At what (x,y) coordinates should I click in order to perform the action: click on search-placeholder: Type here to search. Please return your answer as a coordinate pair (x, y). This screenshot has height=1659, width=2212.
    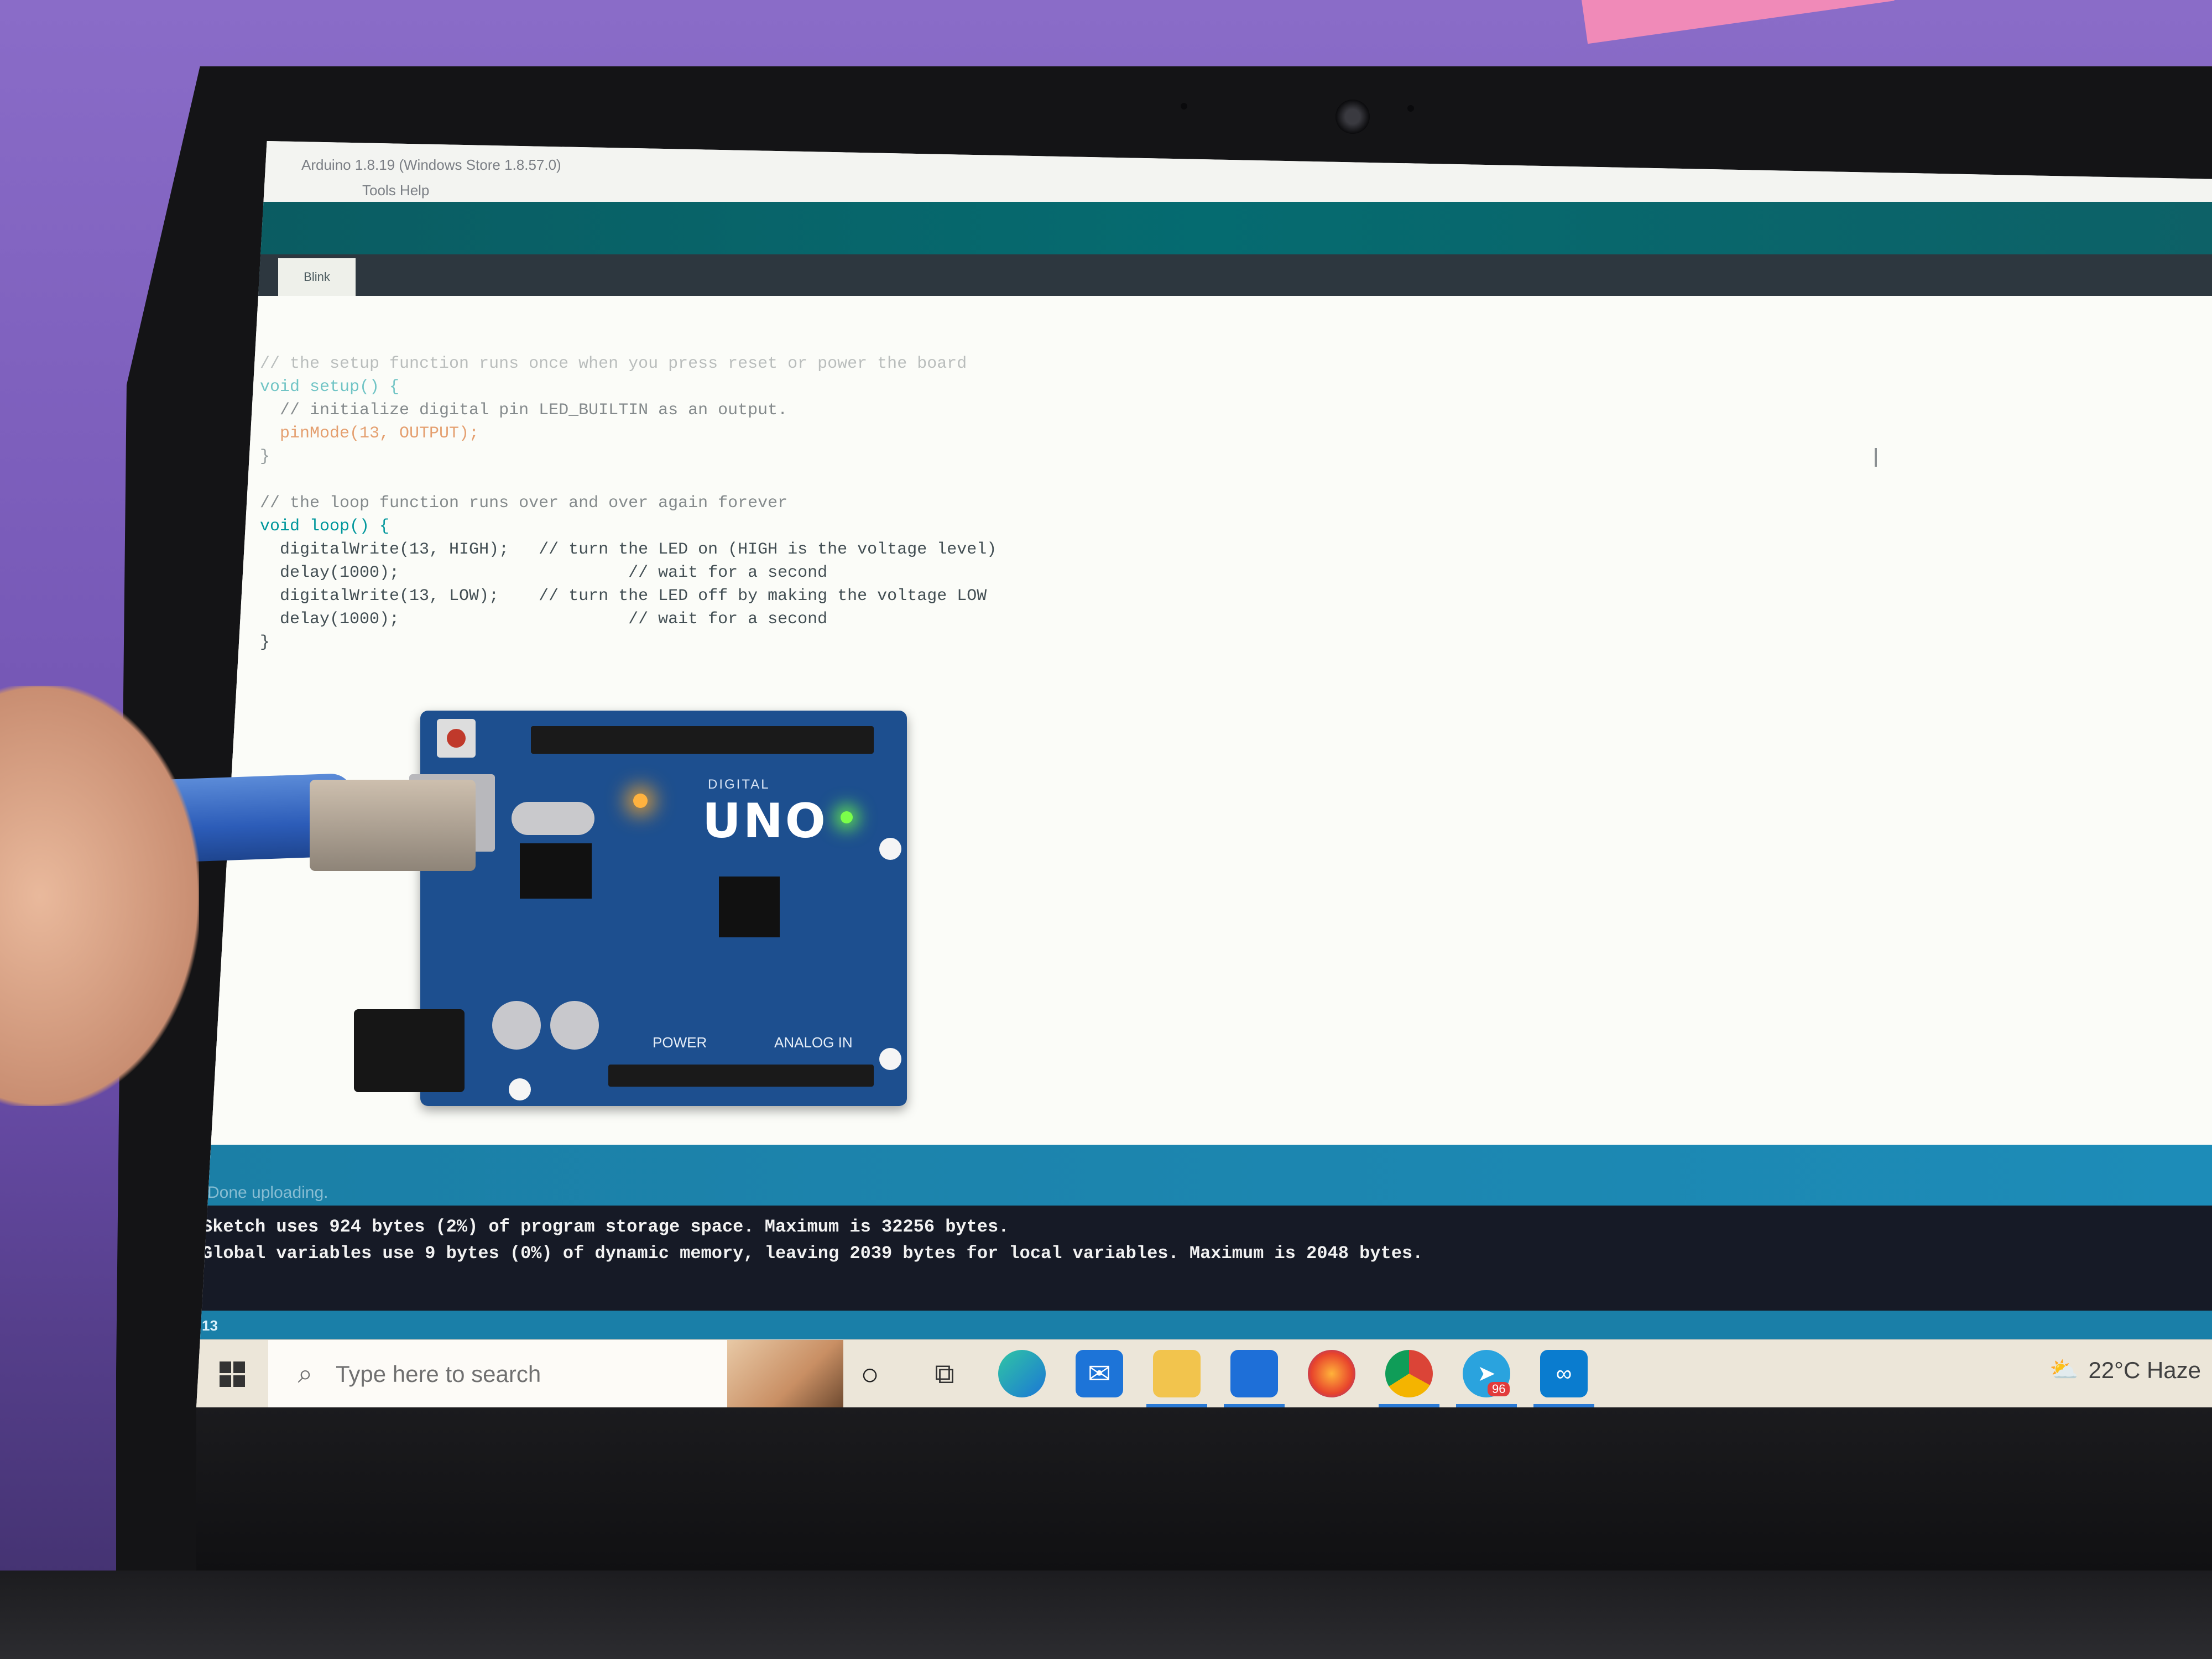
    Looking at the image, I should click on (438, 1374).